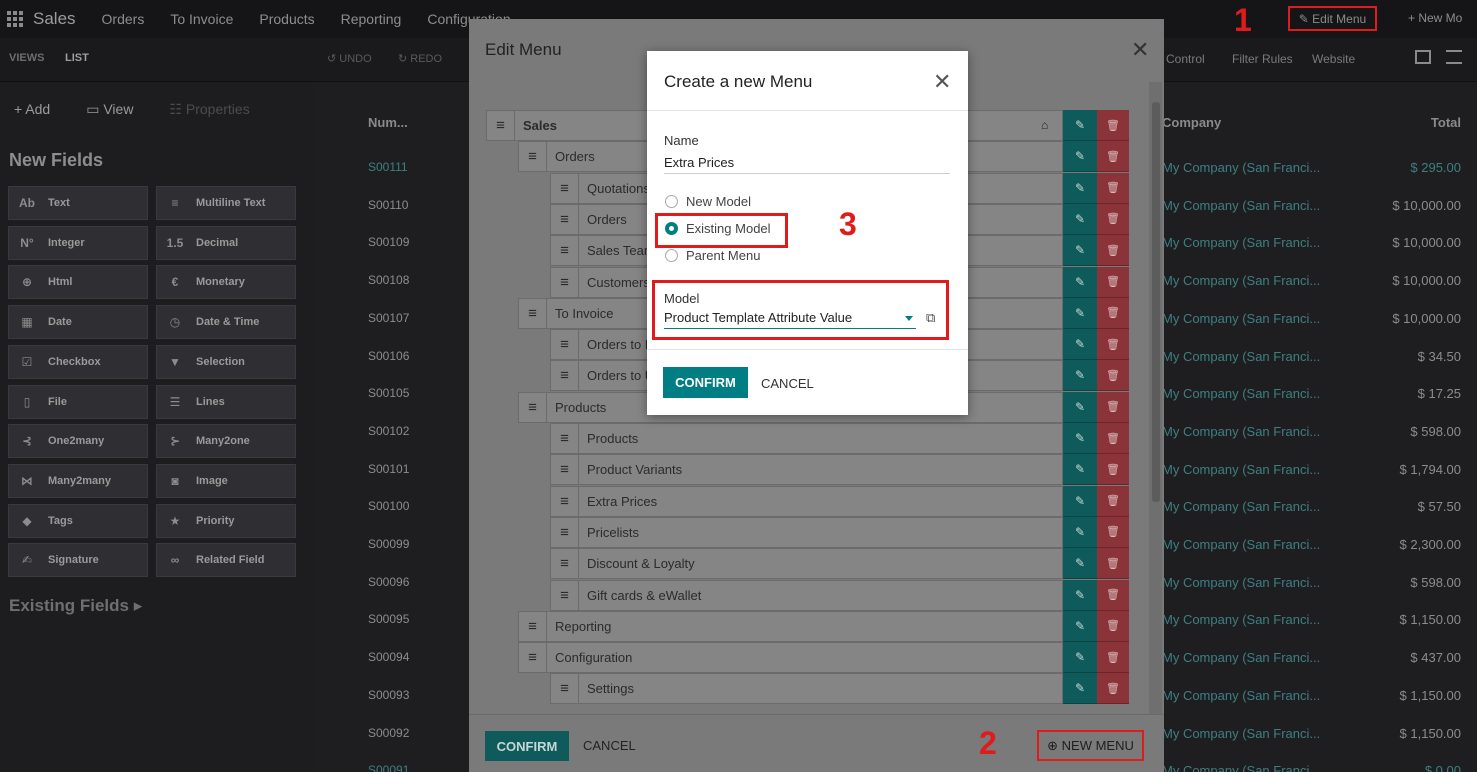 The image size is (1477, 772). Describe the element at coordinates (420, 58) in the screenshot. I see `redo-button: ↻ REDO` at that location.